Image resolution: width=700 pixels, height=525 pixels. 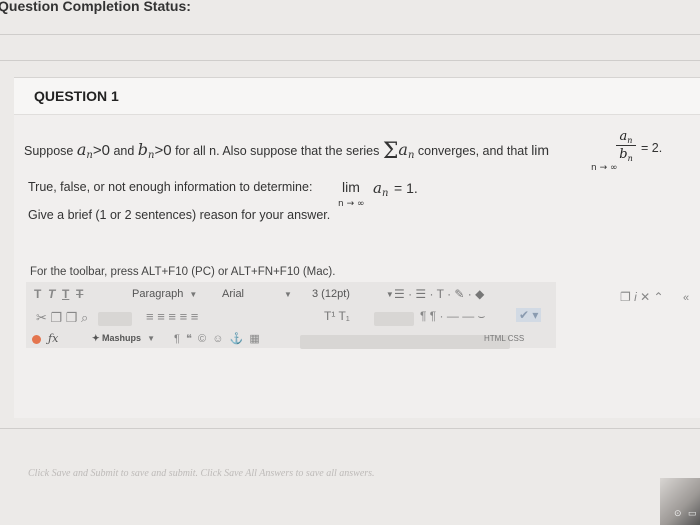 What do you see at coordinates (439, 294) in the screenshot?
I see `list-buttons: ☰ · ☰ · T · ✎ · ◆` at bounding box center [439, 294].